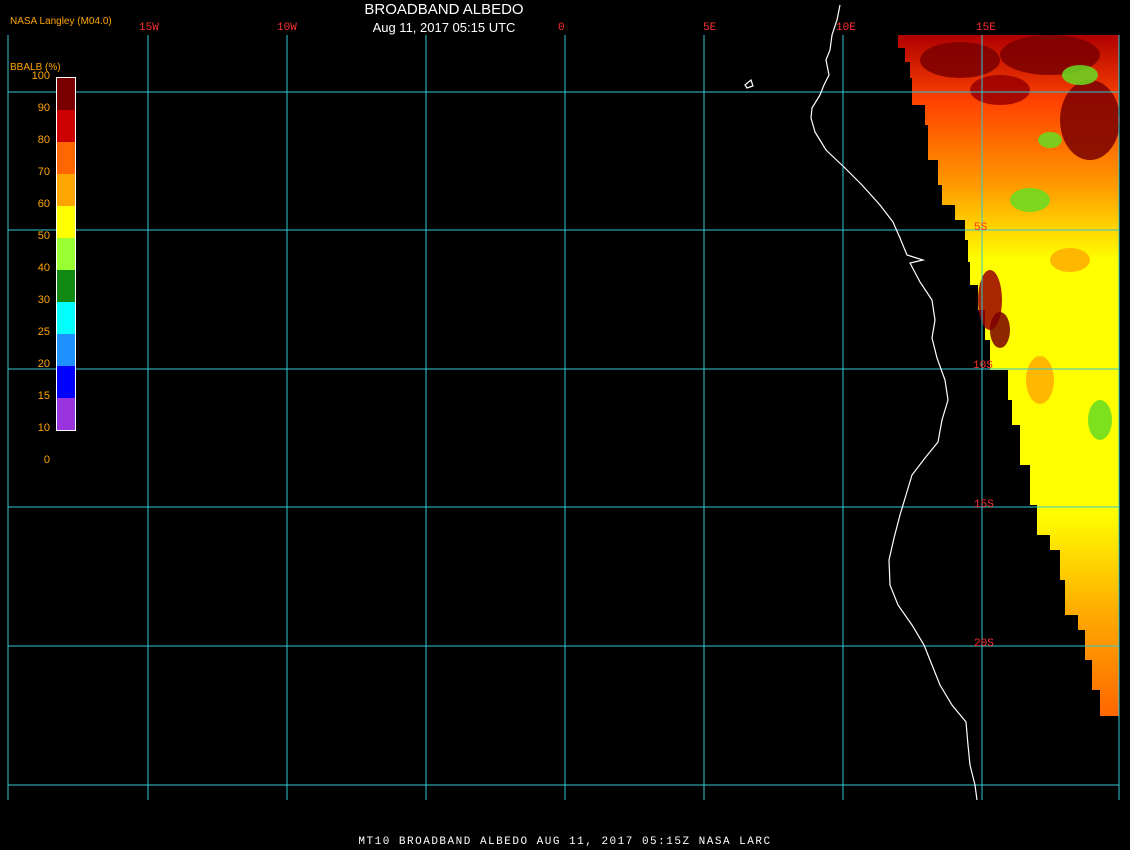 The height and width of the screenshot is (850, 1130). What do you see at coordinates (43, 204) in the screenshot?
I see `colorbar-tick-label: 60` at bounding box center [43, 204].